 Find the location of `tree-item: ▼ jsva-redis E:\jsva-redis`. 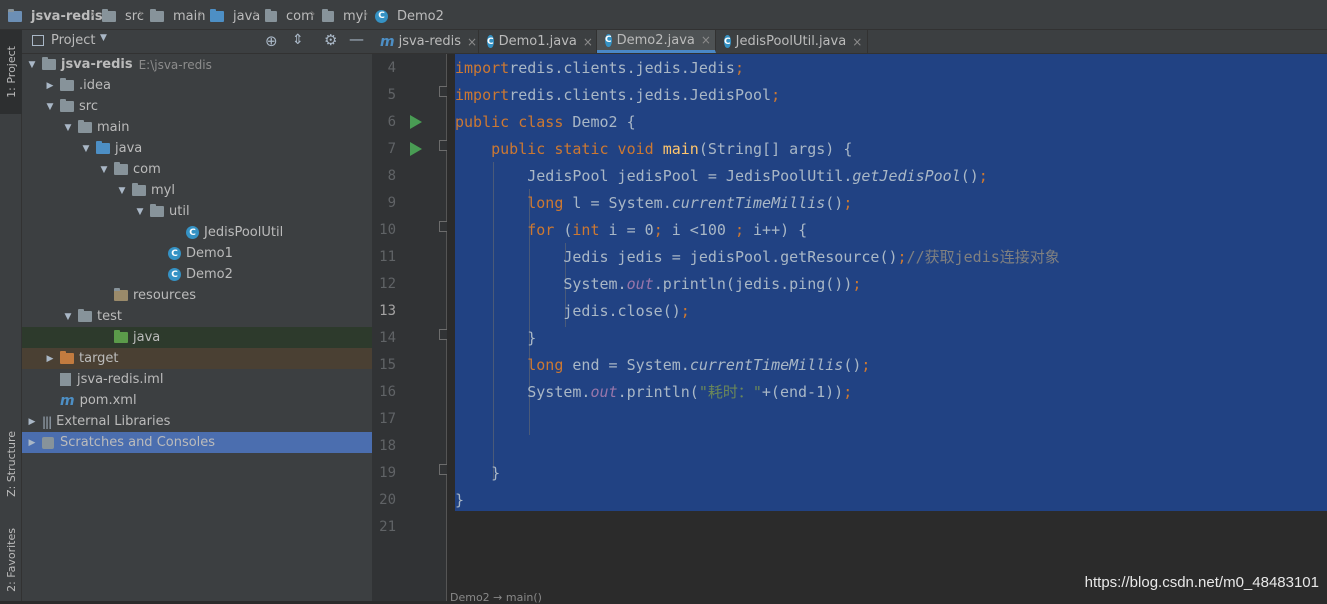

tree-item: ▼ jsva-redis E:\jsva-redis is located at coordinates (197, 64).